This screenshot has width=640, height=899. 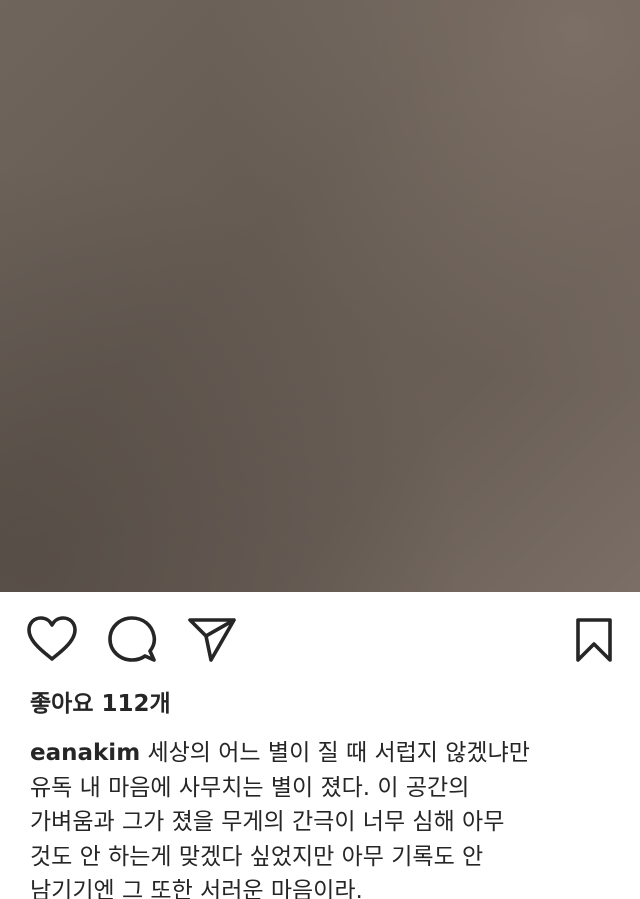 What do you see at coordinates (132, 639) in the screenshot?
I see `comment-bubble-icon` at bounding box center [132, 639].